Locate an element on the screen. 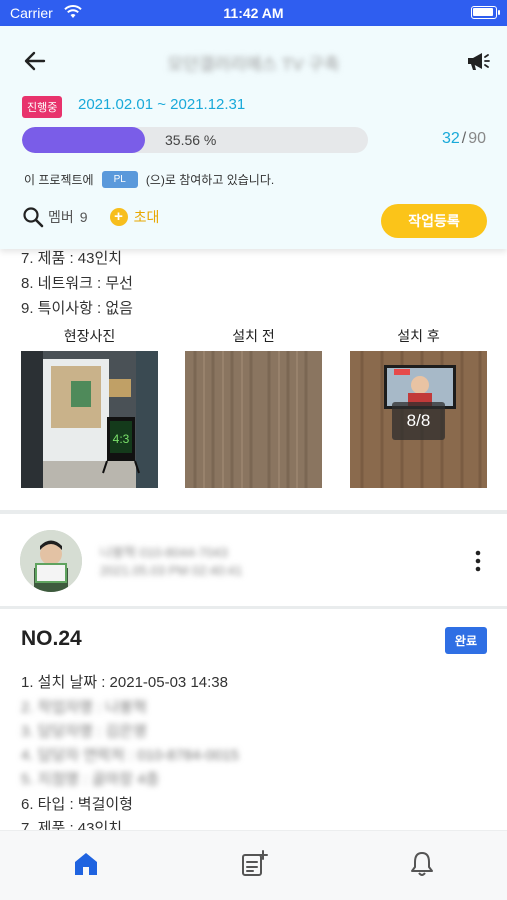 The image size is (507, 900). search-icon is located at coordinates (33, 217).